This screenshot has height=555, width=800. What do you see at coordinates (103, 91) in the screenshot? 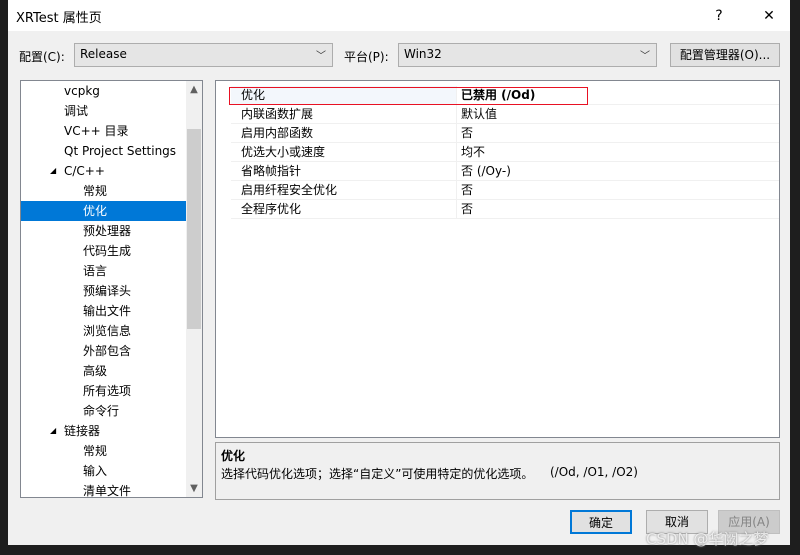
I see `tree-item: vcpkg` at bounding box center [103, 91].